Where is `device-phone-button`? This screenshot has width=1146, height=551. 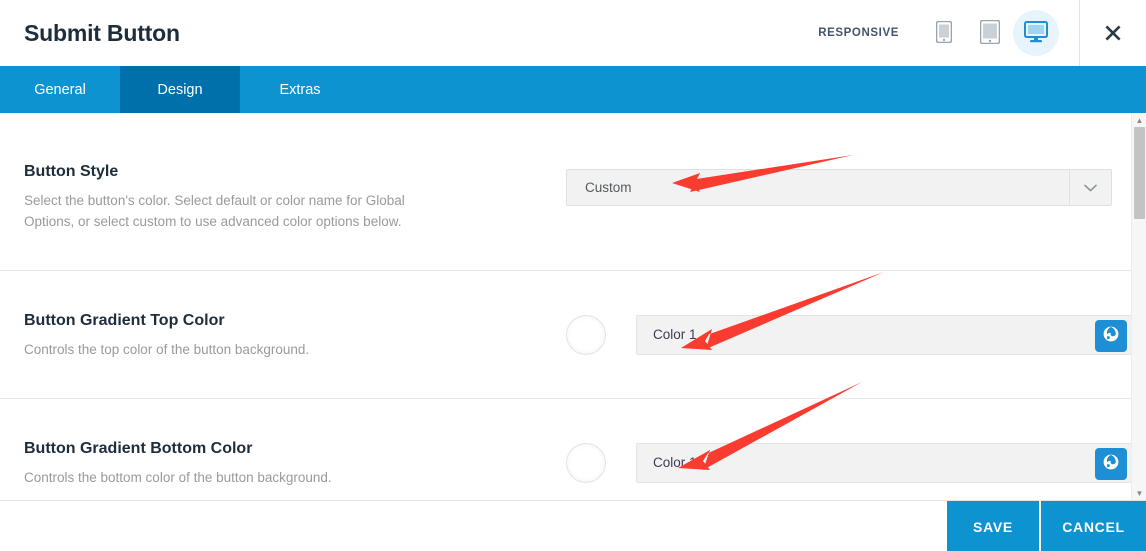 device-phone-button is located at coordinates (944, 33).